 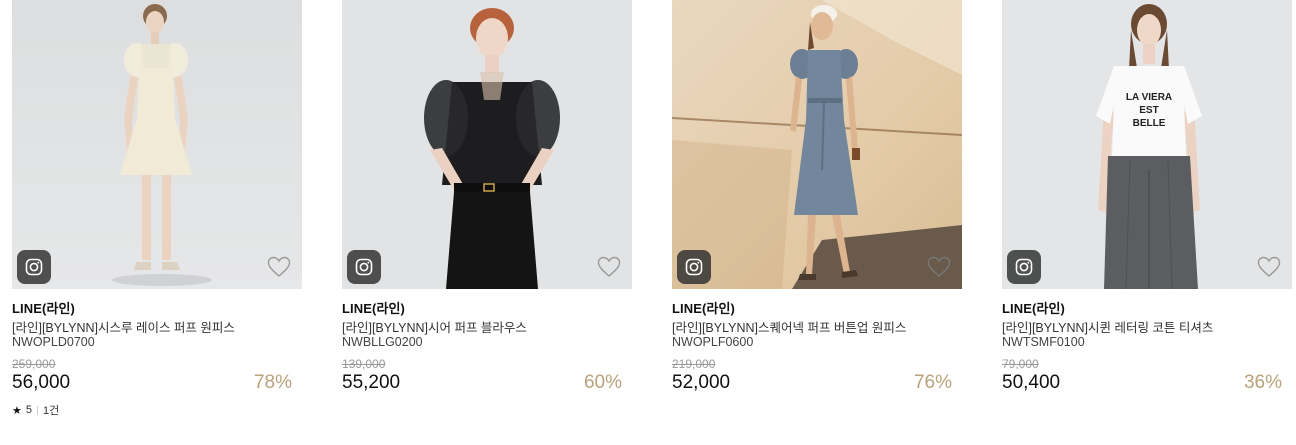 What do you see at coordinates (1031, 382) in the screenshot?
I see `sale-price: 50,400` at bounding box center [1031, 382].